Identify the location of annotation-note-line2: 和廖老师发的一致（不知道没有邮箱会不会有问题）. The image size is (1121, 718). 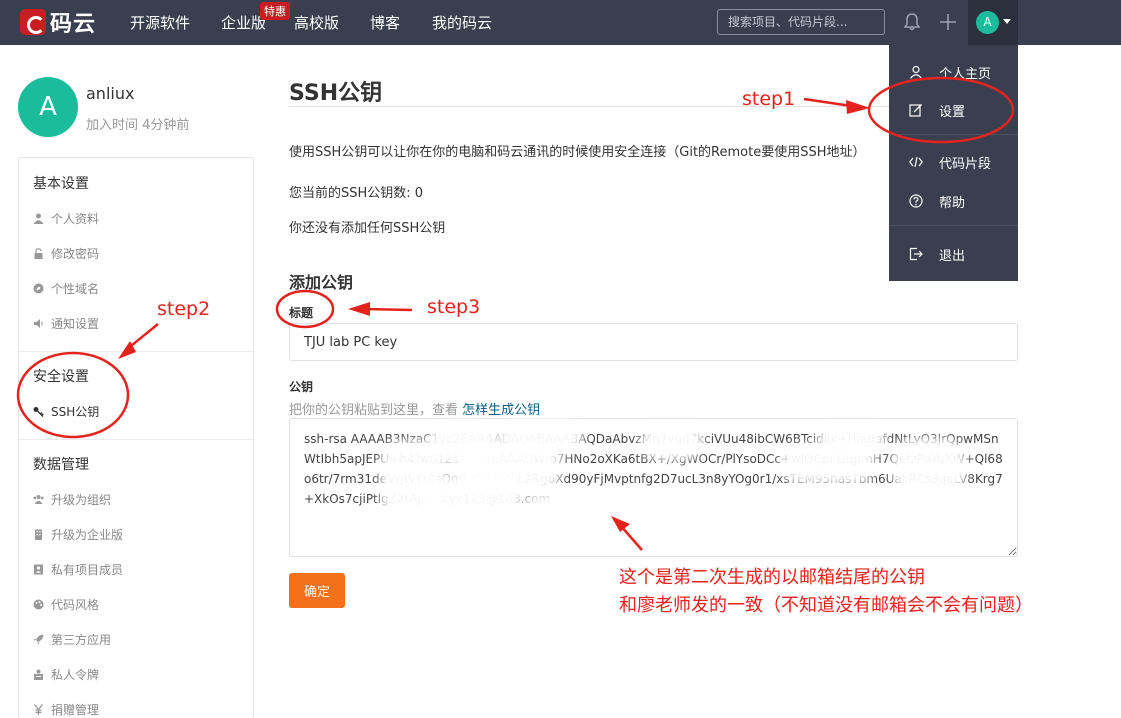
(826, 605).